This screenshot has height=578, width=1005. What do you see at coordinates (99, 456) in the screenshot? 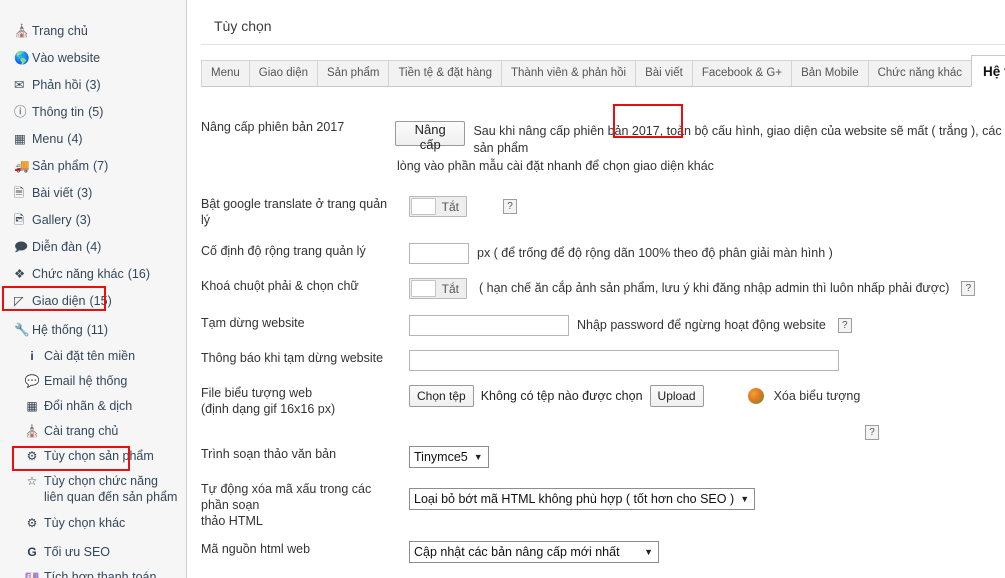
I see `sidebar-subitem-label: Tùy chọn sản phẩm` at bounding box center [99, 456].